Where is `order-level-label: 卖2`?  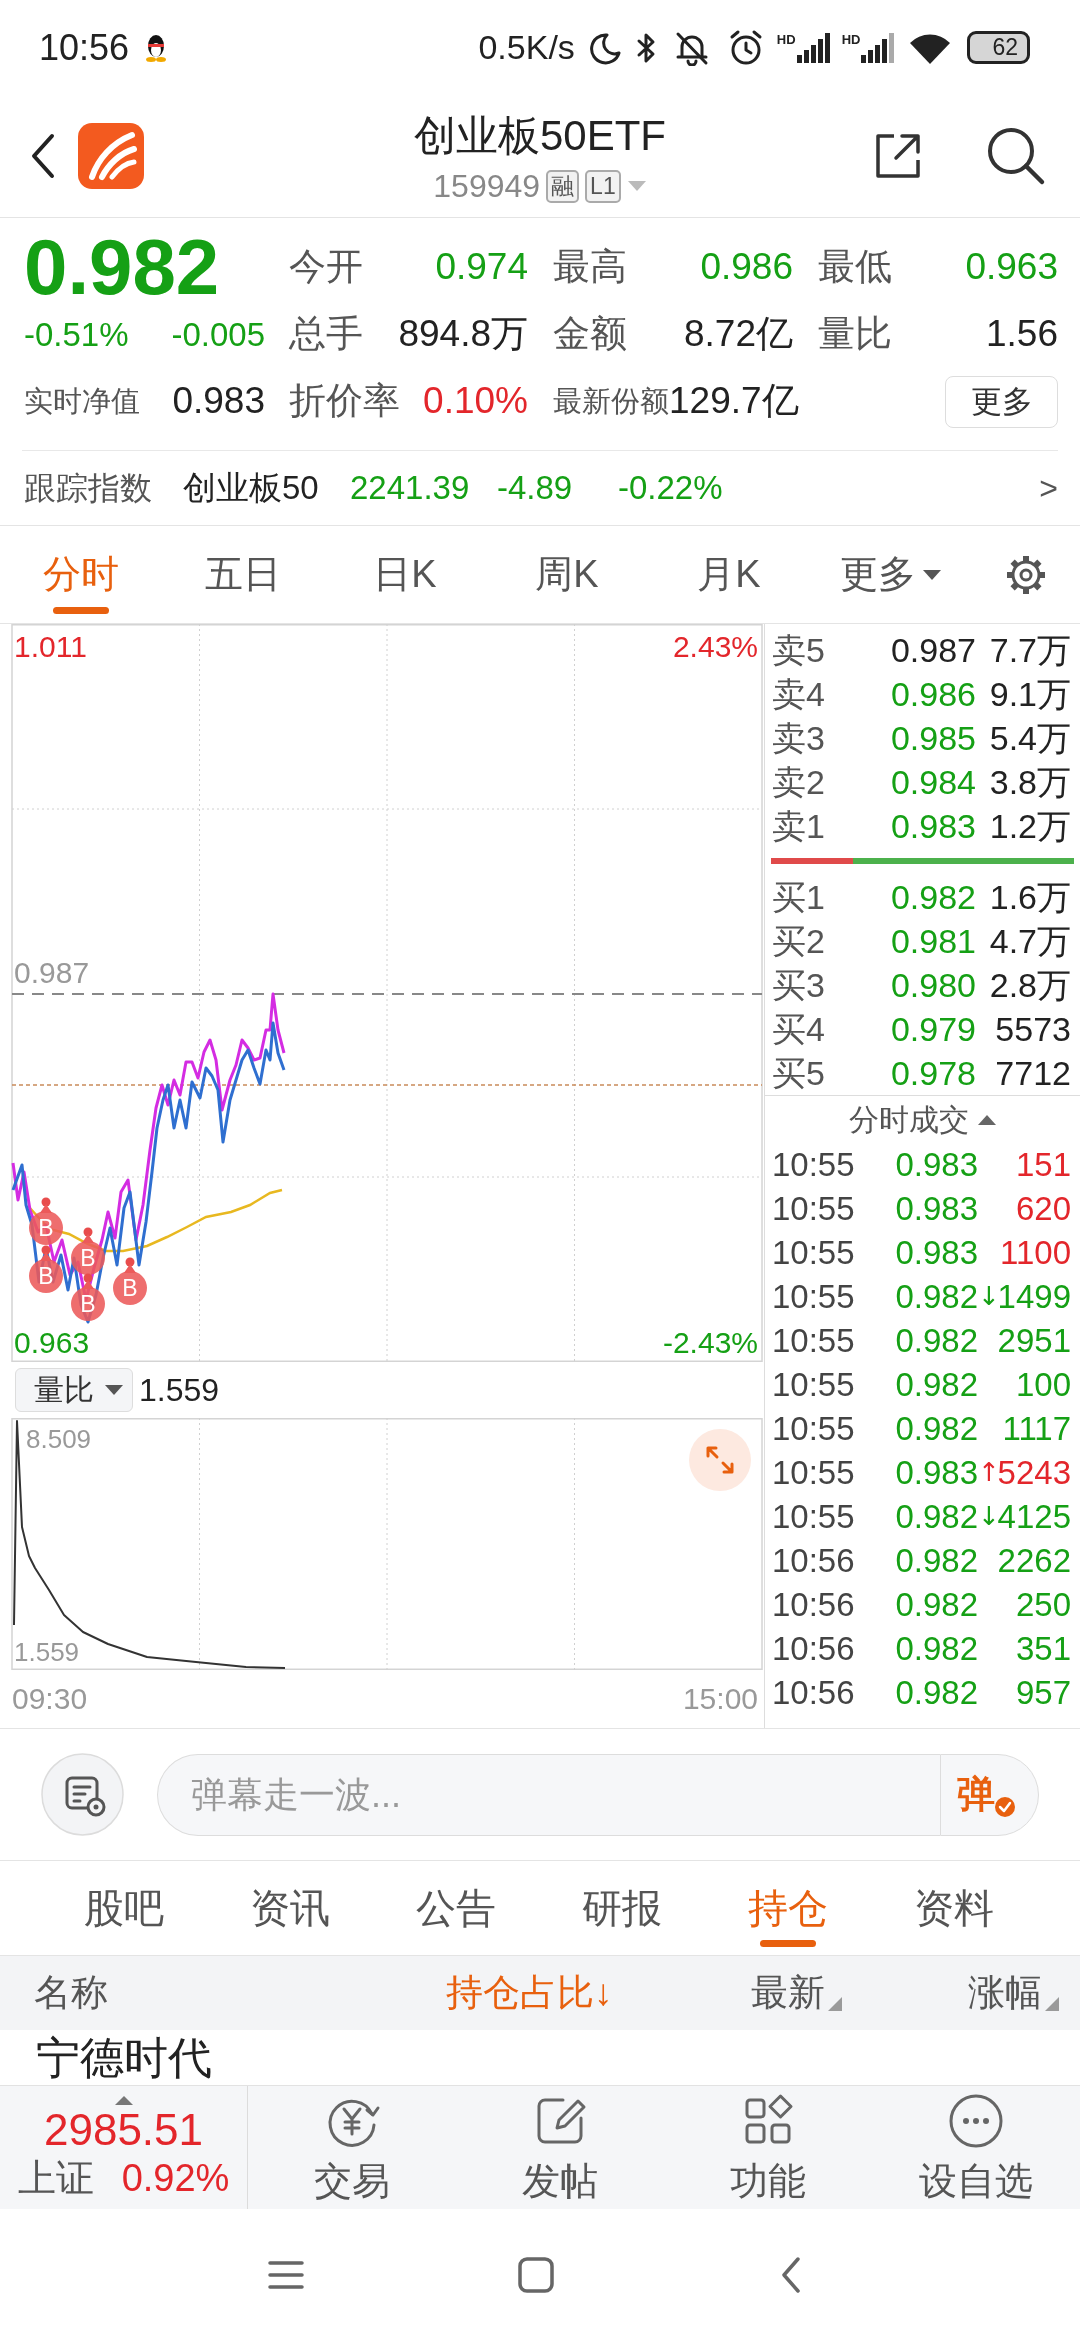 order-level-label: 卖2 is located at coordinates (799, 782).